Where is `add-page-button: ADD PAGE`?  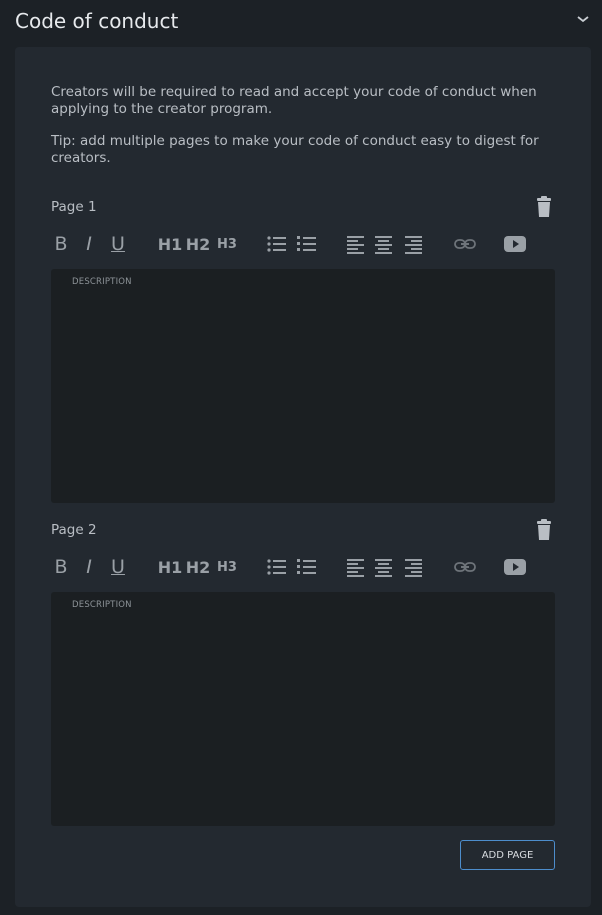 add-page-button: ADD PAGE is located at coordinates (507, 855).